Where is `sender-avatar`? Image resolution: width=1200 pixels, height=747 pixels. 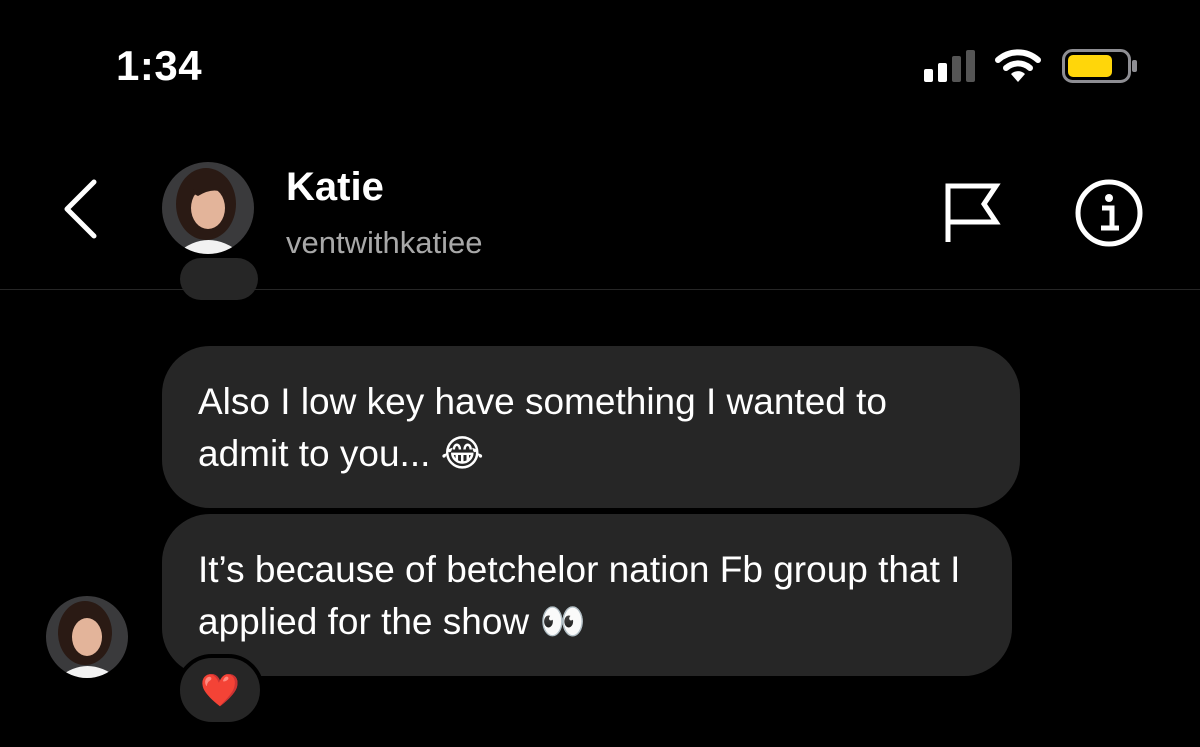 sender-avatar is located at coordinates (87, 637).